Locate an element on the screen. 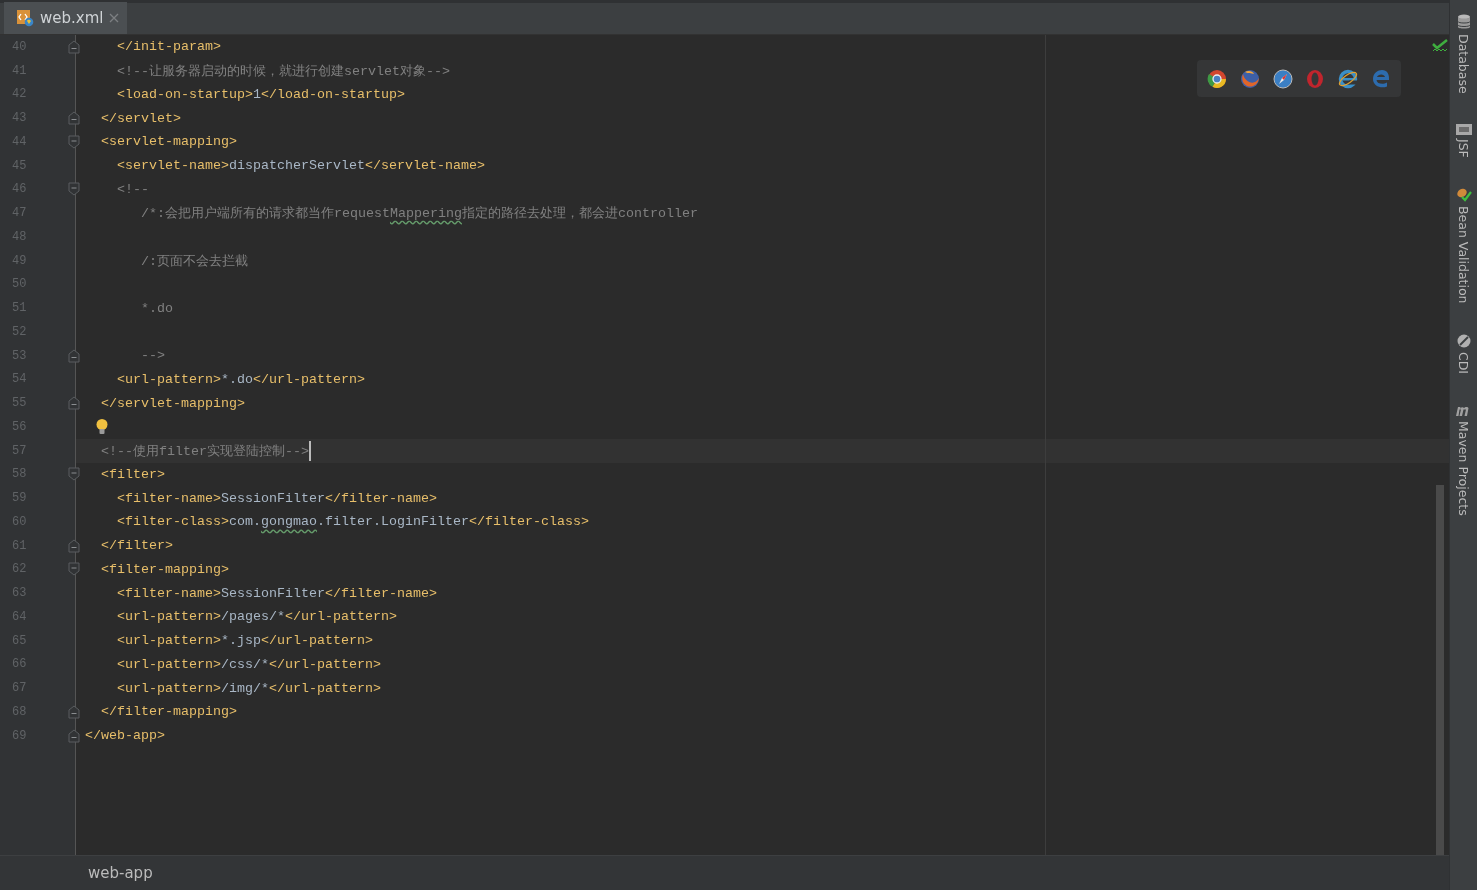 The height and width of the screenshot is (890, 1477). code-line: <url-pattern>/img/*</url-pattern> is located at coordinates (248, 688).